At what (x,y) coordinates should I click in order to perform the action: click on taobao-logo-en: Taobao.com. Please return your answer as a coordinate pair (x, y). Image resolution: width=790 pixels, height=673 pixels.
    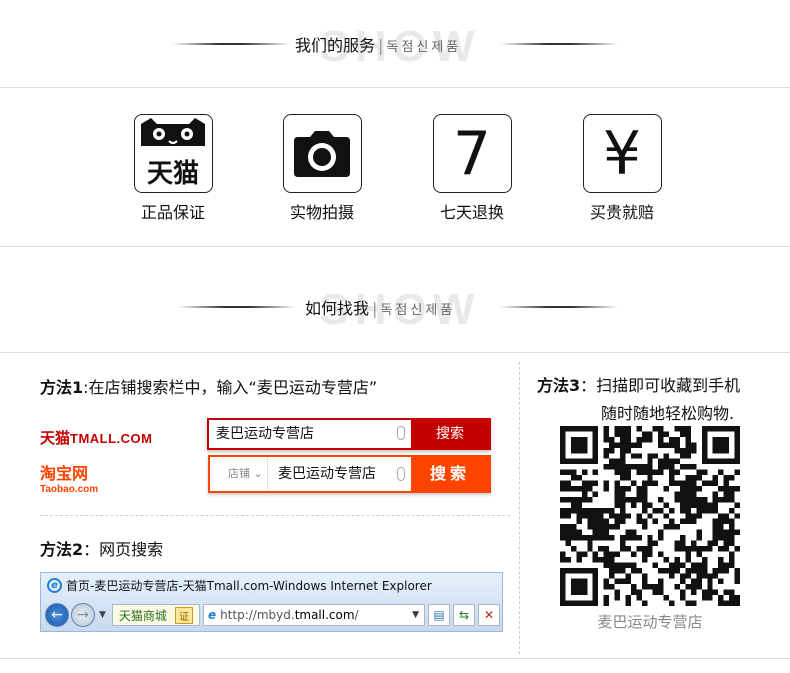
    Looking at the image, I should click on (69, 489).